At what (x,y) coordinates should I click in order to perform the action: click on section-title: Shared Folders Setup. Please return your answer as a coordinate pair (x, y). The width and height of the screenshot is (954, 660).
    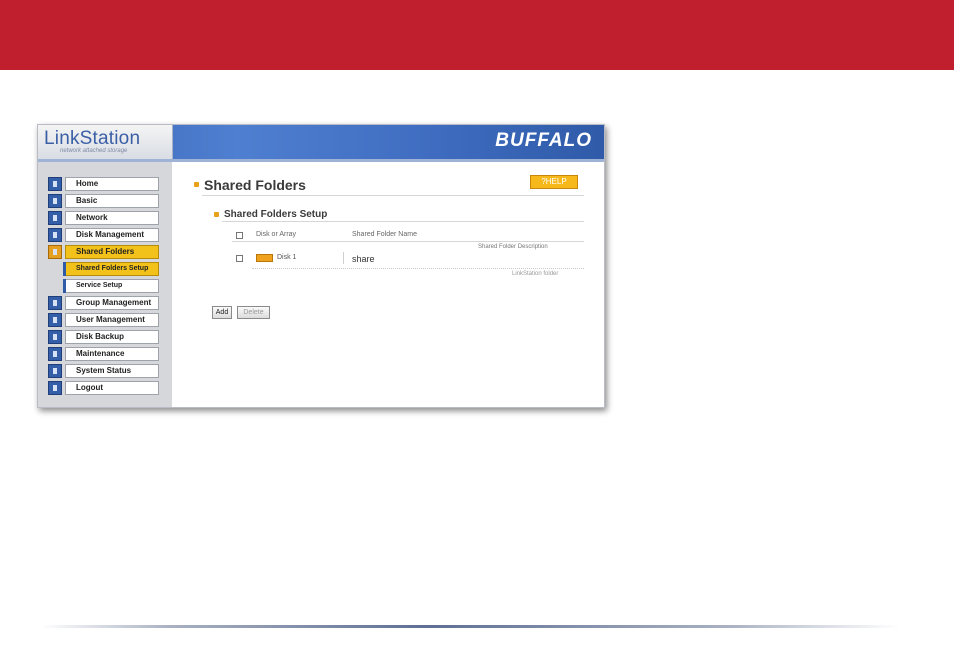
    Looking at the image, I should click on (276, 214).